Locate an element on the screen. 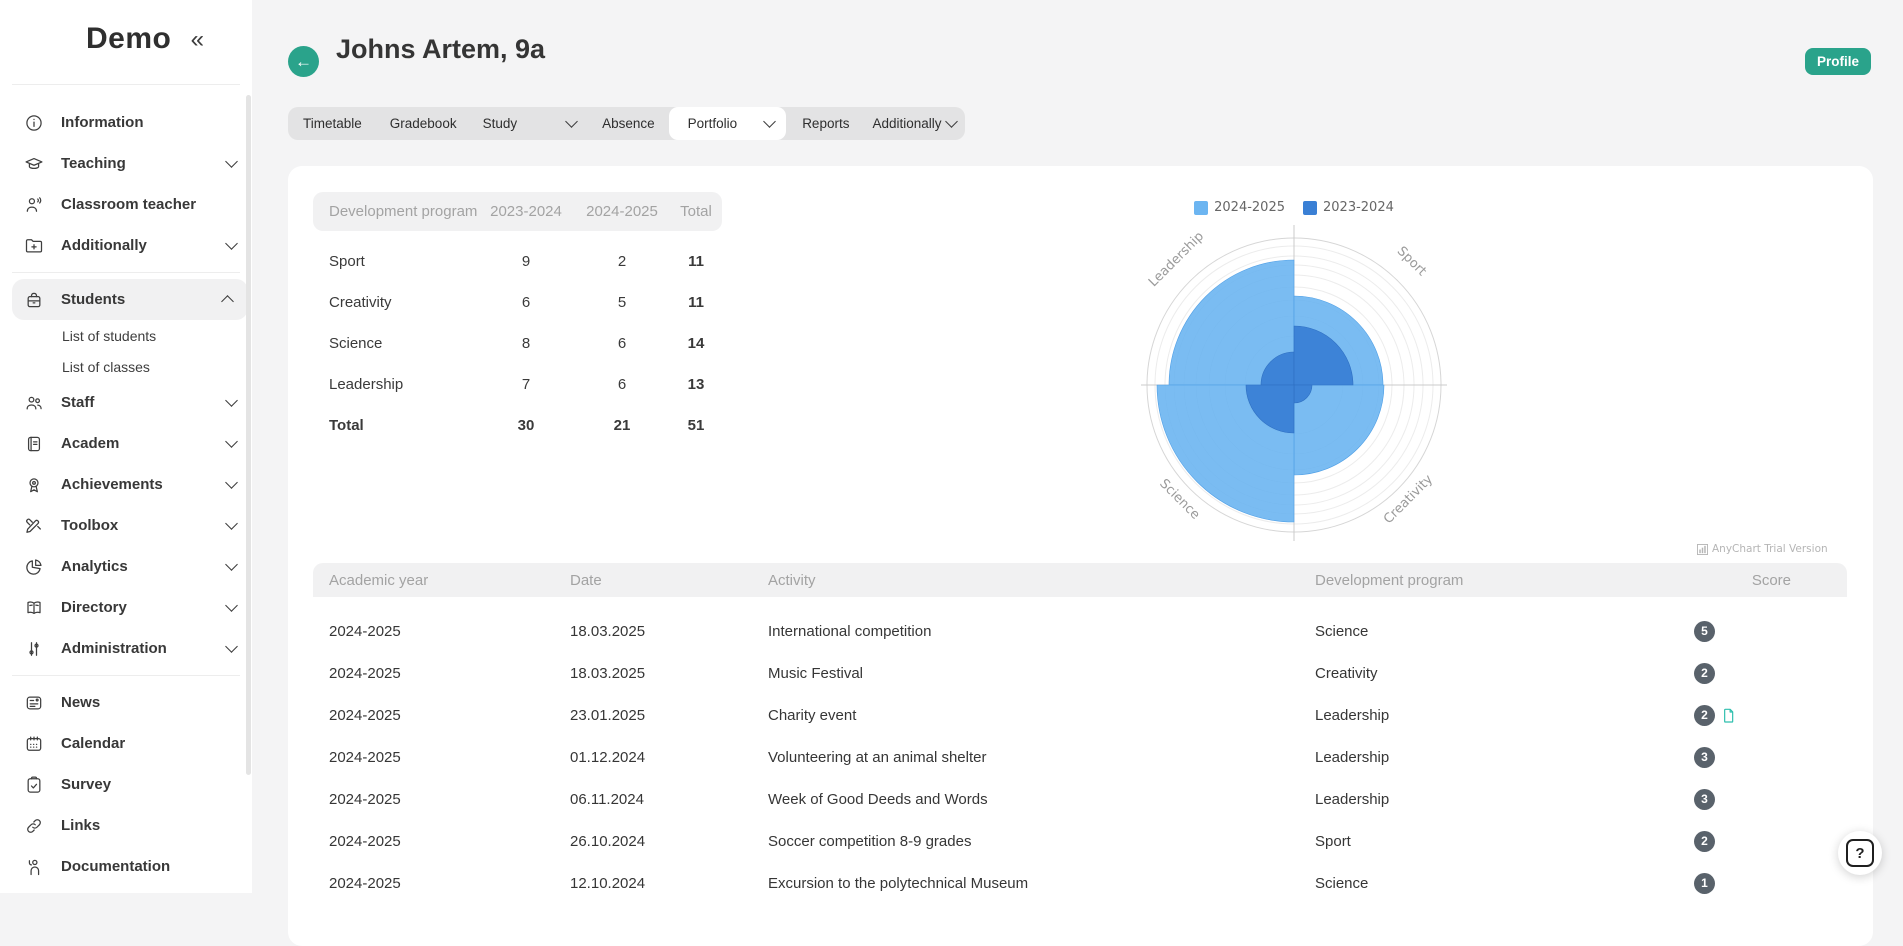 Image resolution: width=1903 pixels, height=946 pixels. sidebar-item-links: Links is located at coordinates (126, 825).